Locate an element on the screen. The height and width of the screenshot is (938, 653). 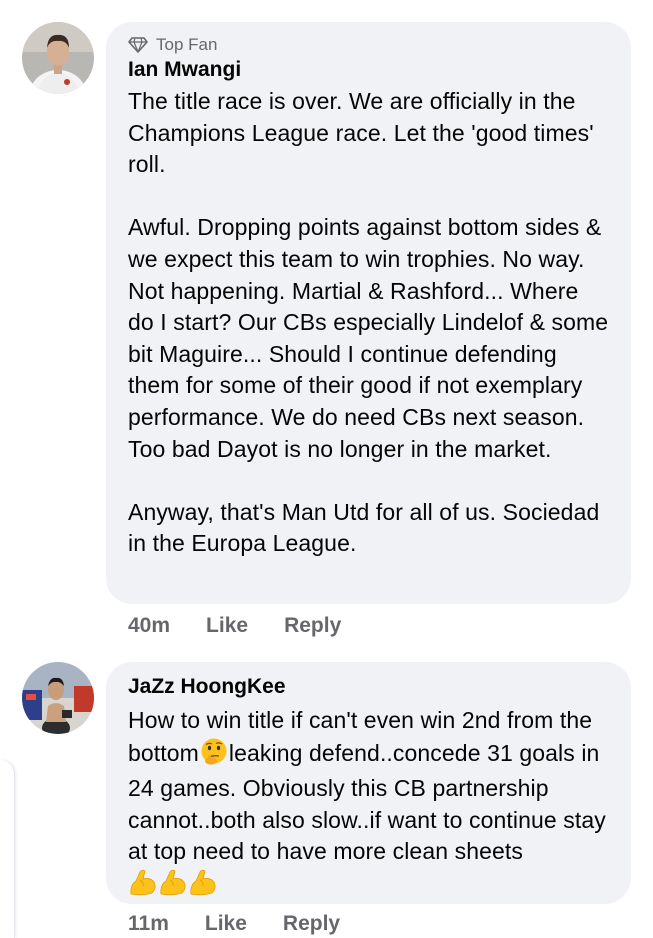
diamond-icon is located at coordinates (138, 45).